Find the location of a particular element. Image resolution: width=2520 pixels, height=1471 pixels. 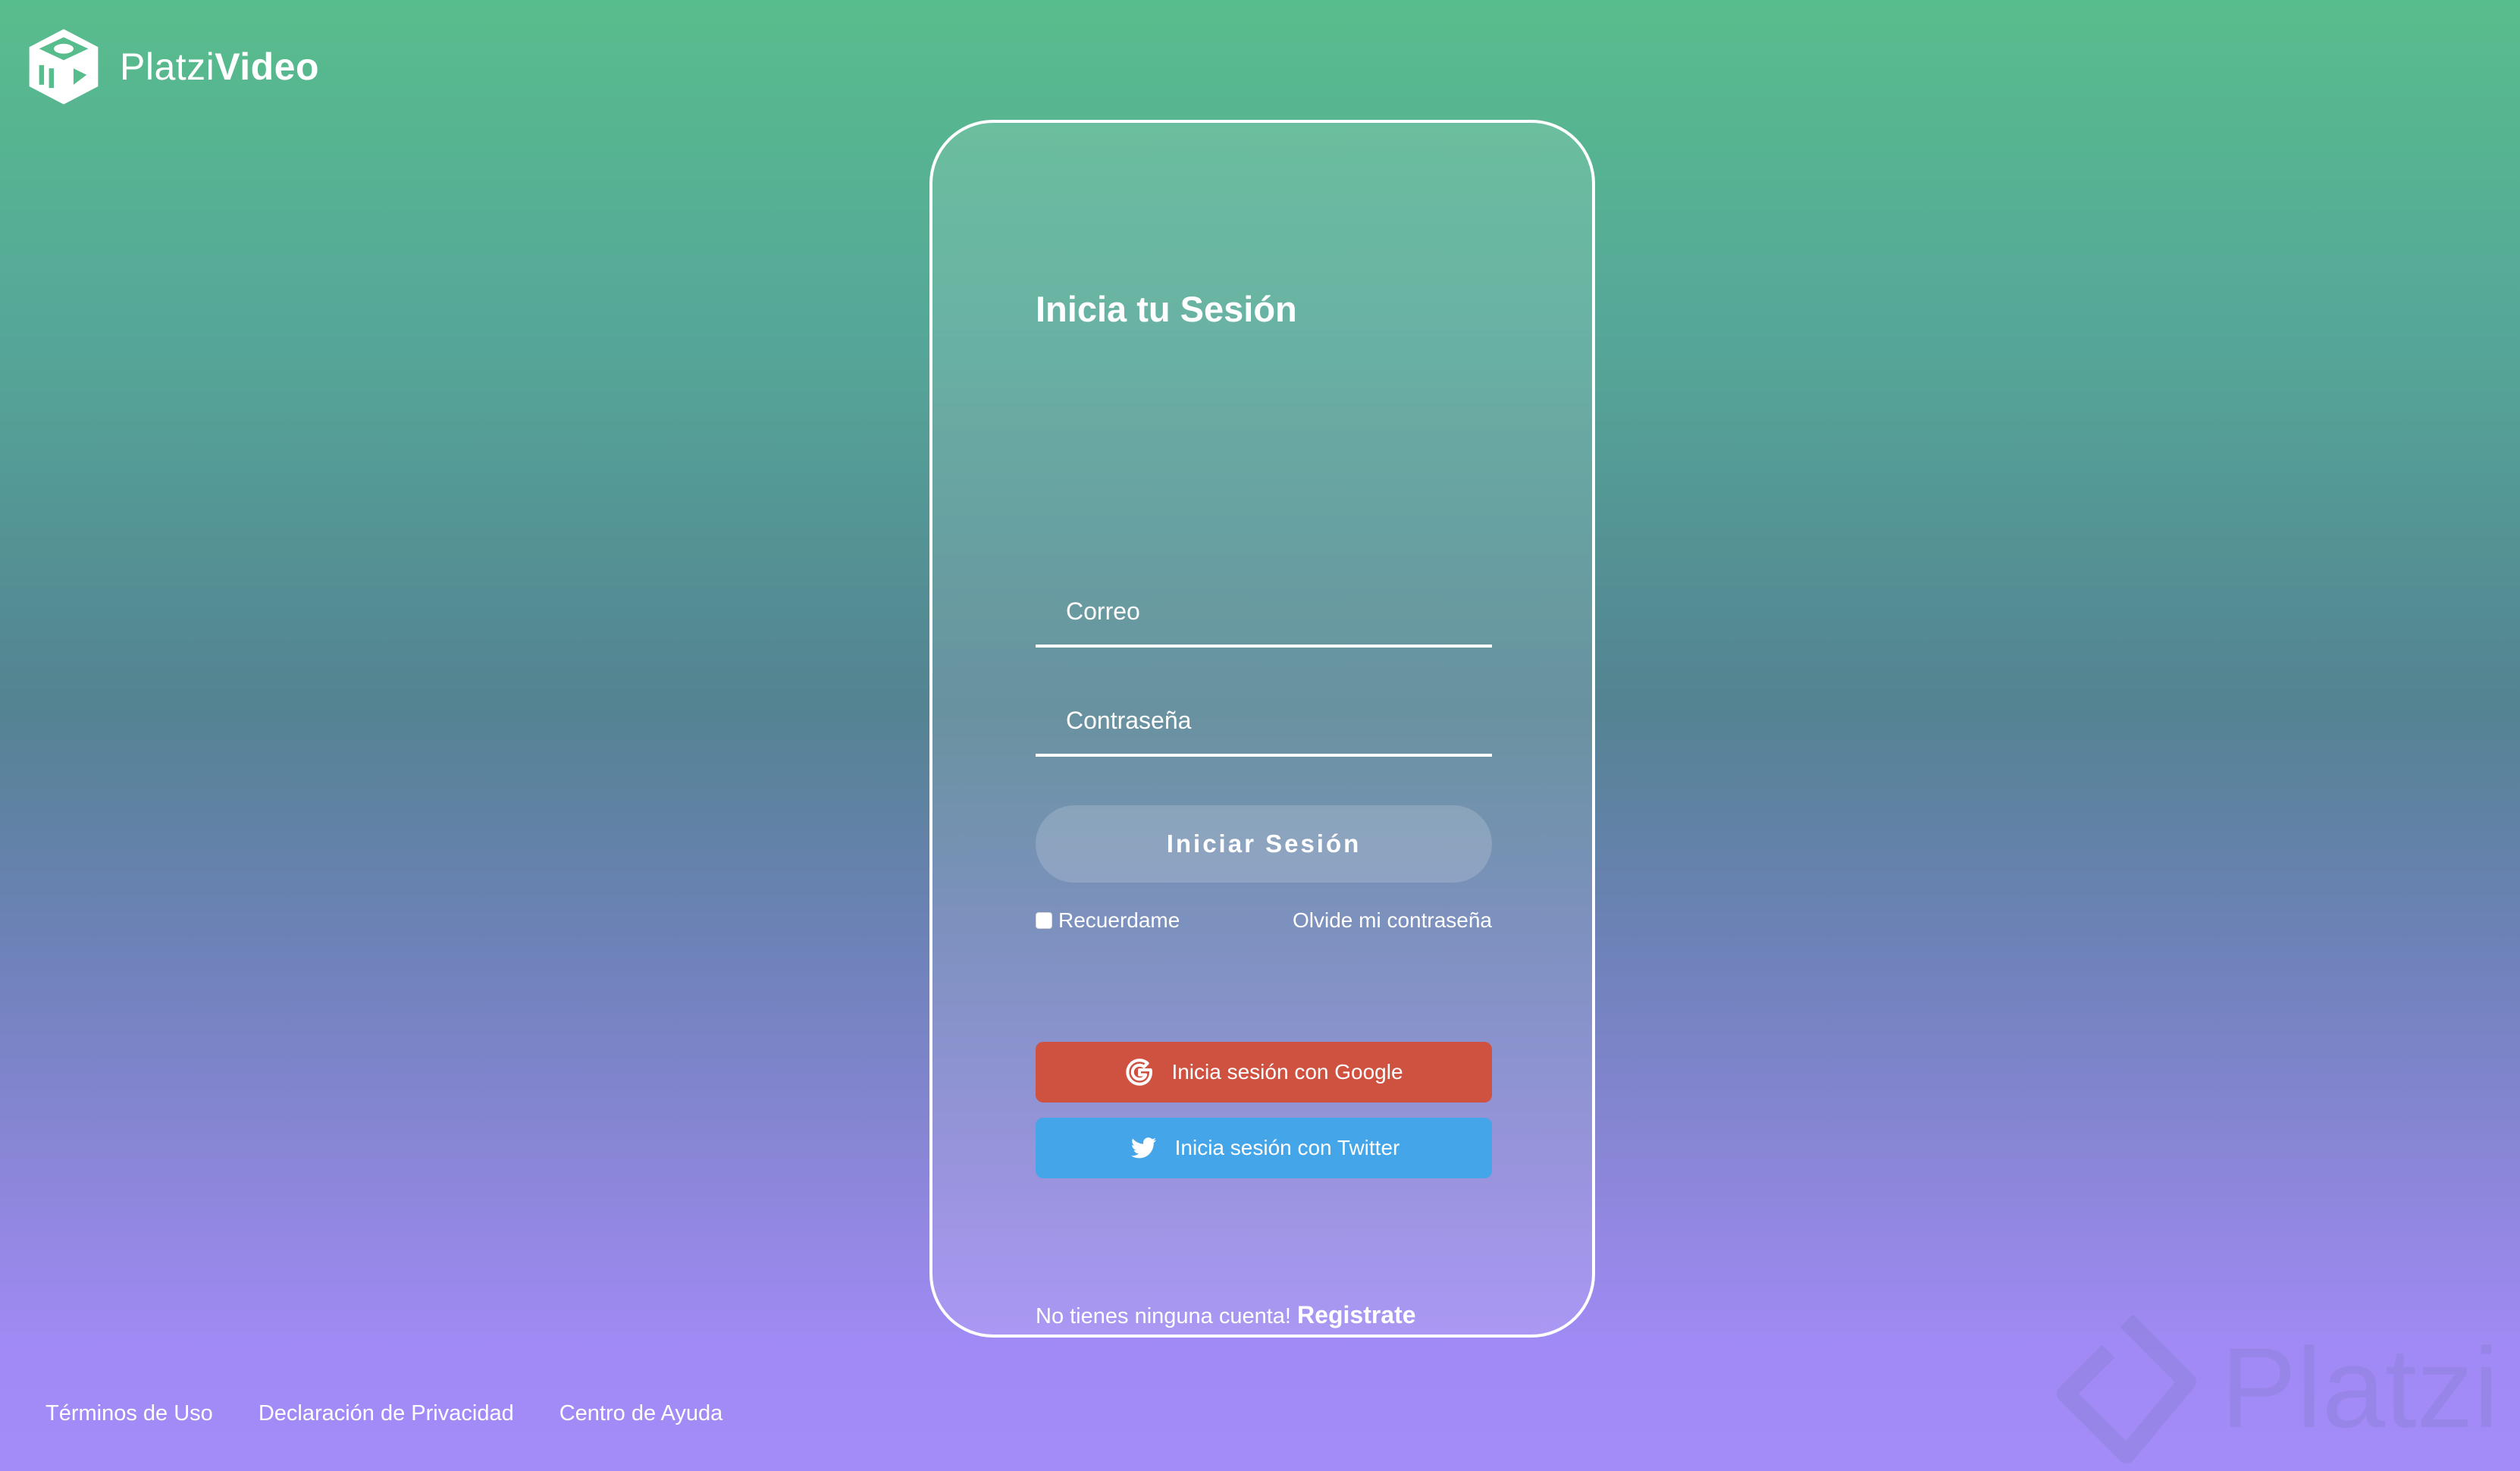

register-prompt: No tienes ninguna cuenta! Registrate is located at coordinates (1226, 1315).